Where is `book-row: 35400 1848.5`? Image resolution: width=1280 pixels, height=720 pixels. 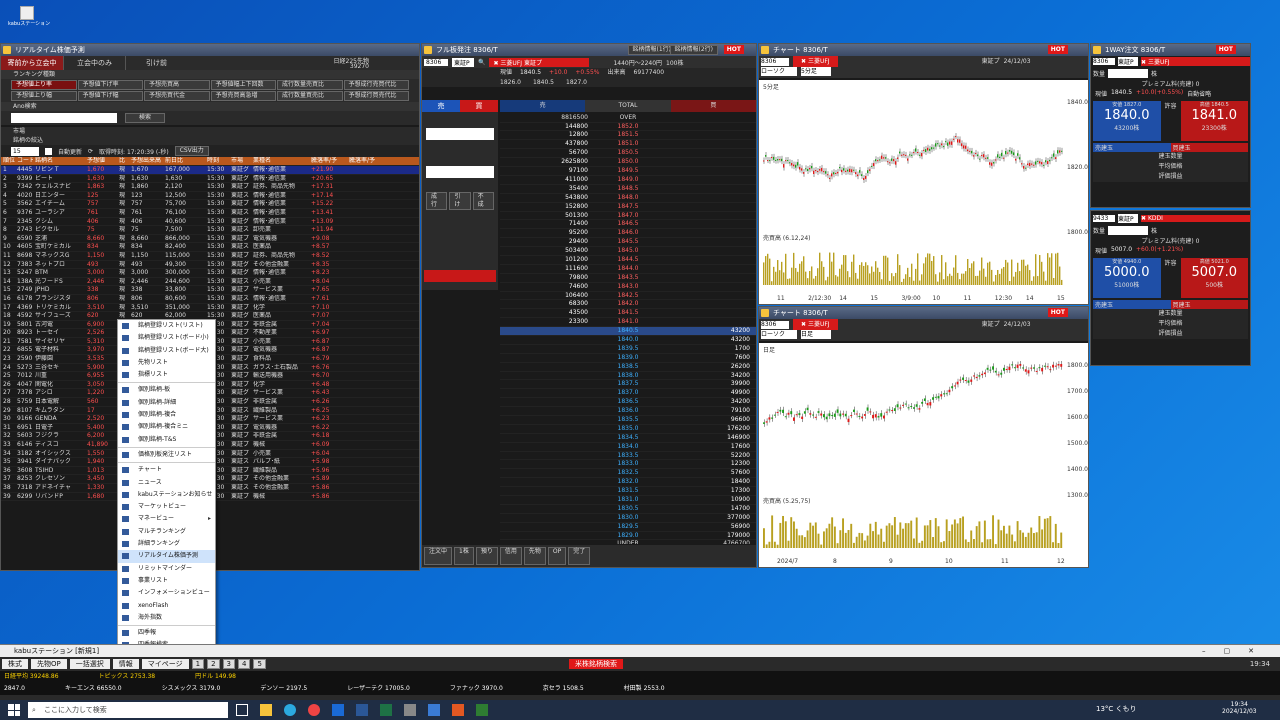
book-row: 35400 1848.5 is located at coordinates (628, 189).